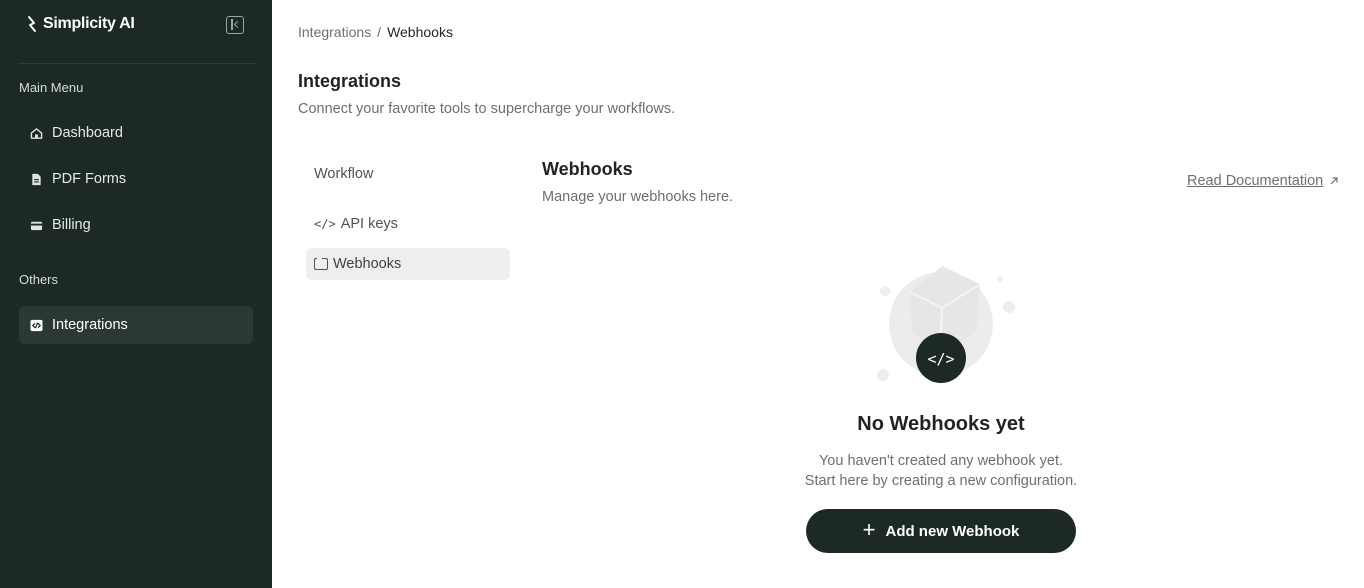  What do you see at coordinates (369, 224) in the screenshot?
I see `subnav-item-label: API keys` at bounding box center [369, 224].